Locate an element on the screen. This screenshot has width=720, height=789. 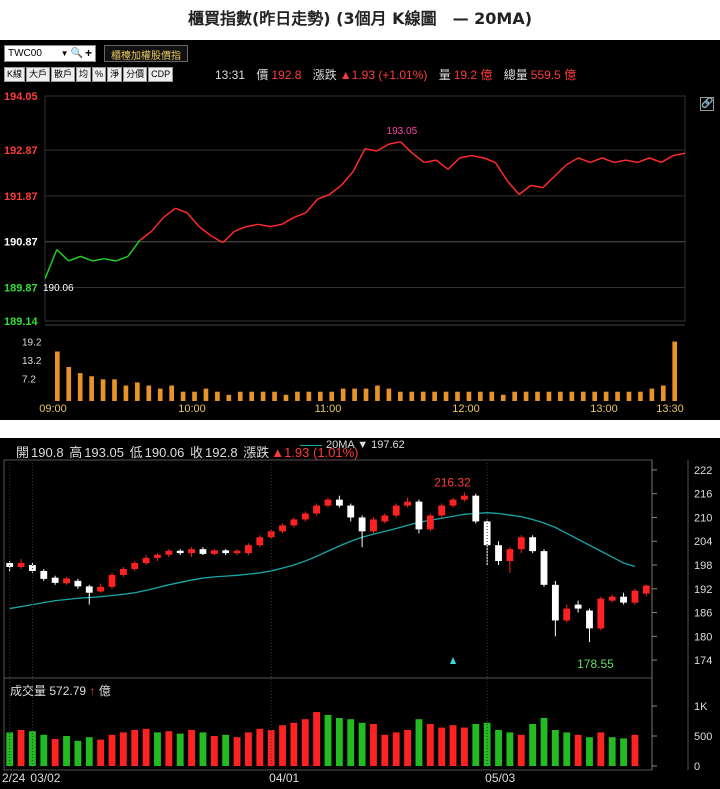
price-label: 價 is located at coordinates (262, 75).